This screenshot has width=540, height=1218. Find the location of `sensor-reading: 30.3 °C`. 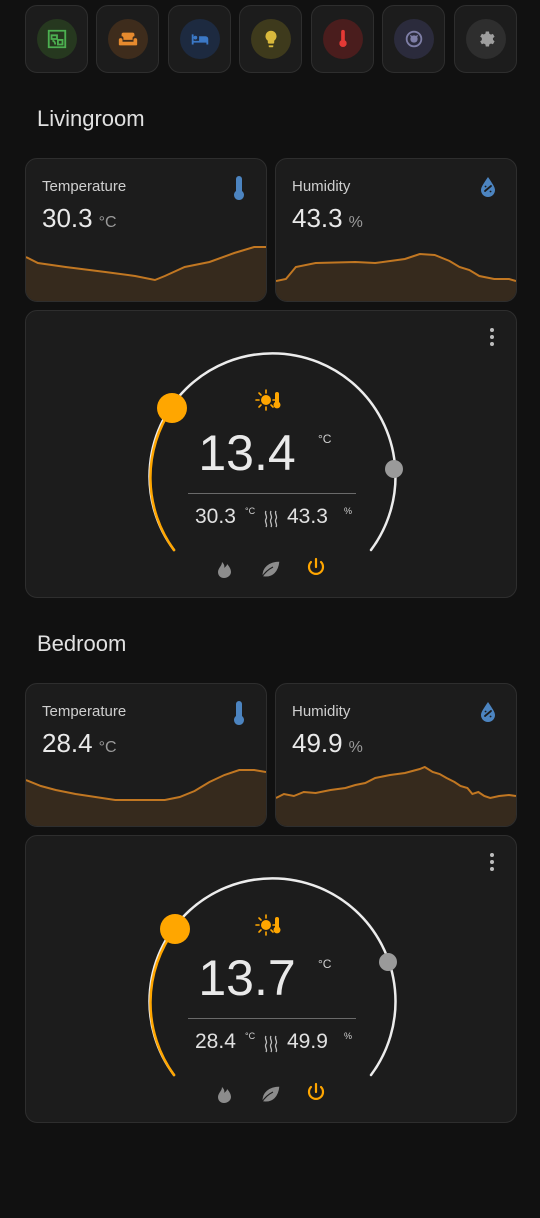

sensor-reading: 30.3 °C is located at coordinates (79, 218).